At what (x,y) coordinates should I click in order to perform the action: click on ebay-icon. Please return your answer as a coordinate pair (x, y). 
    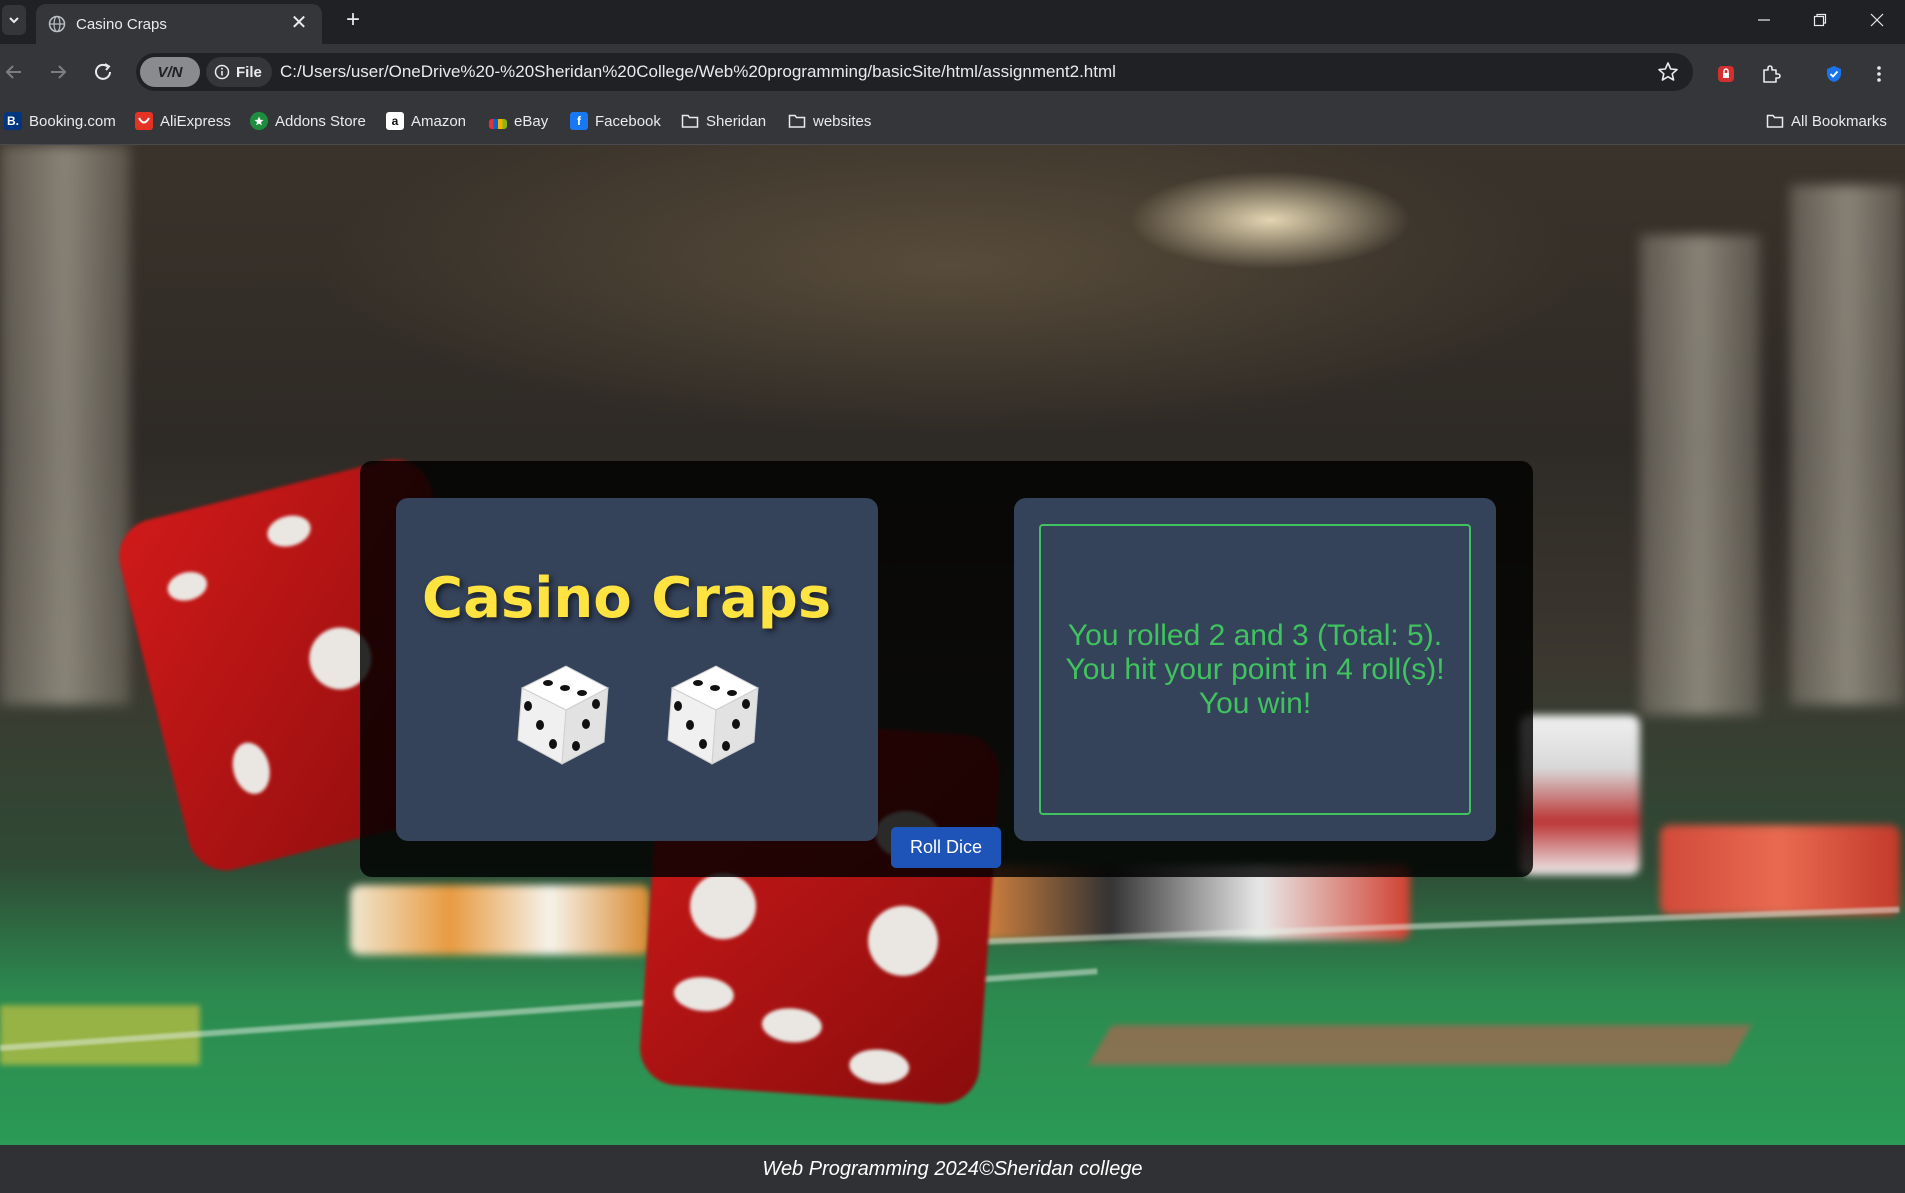
    Looking at the image, I should click on (498, 124).